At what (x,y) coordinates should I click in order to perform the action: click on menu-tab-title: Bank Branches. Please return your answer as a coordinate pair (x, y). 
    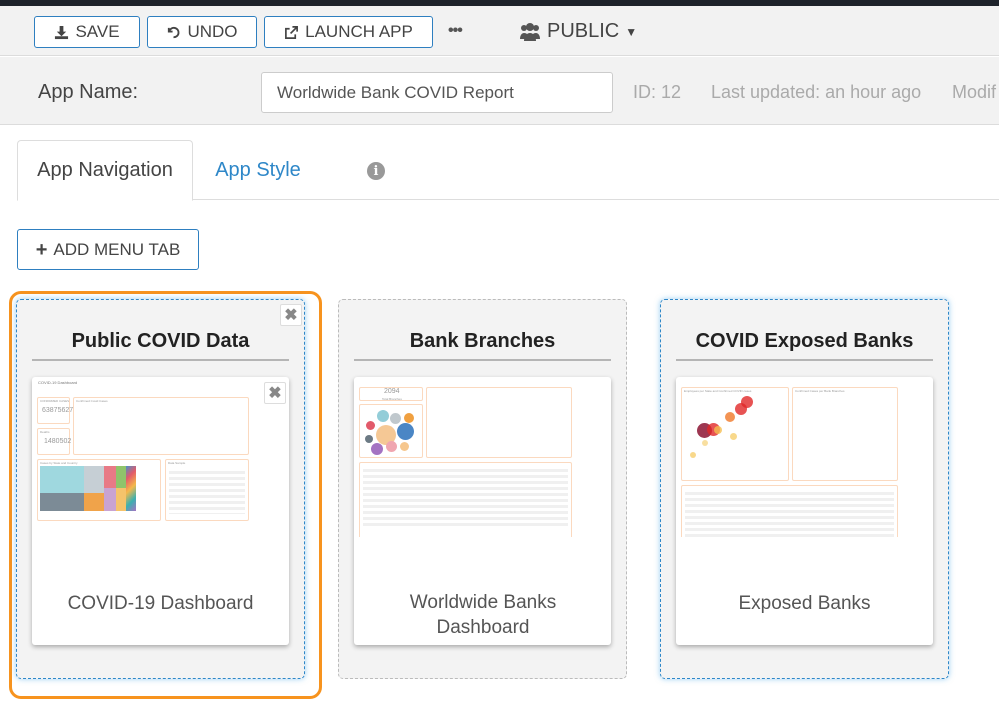
    Looking at the image, I should click on (482, 341).